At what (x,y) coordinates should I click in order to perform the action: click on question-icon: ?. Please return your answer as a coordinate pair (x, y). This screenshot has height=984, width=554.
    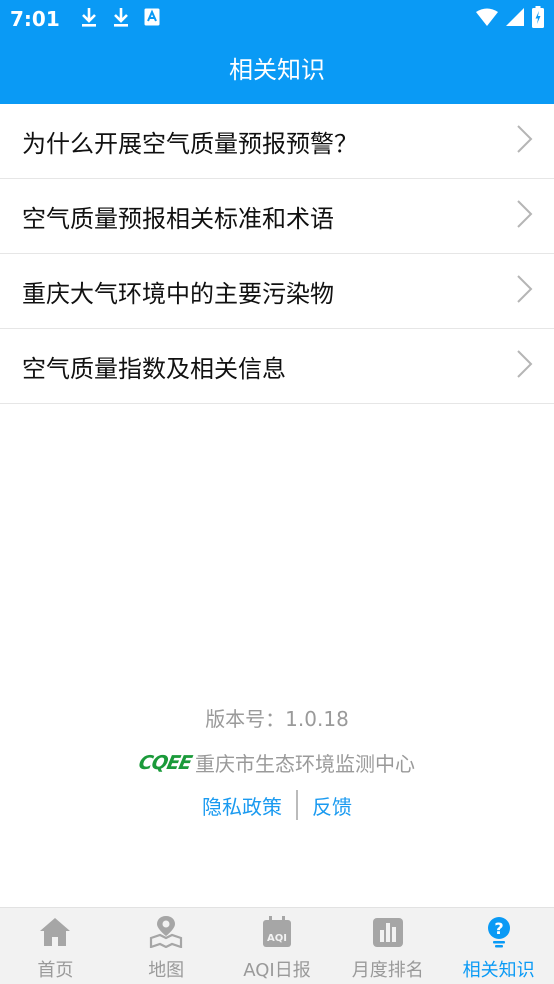
    Looking at the image, I should click on (499, 934).